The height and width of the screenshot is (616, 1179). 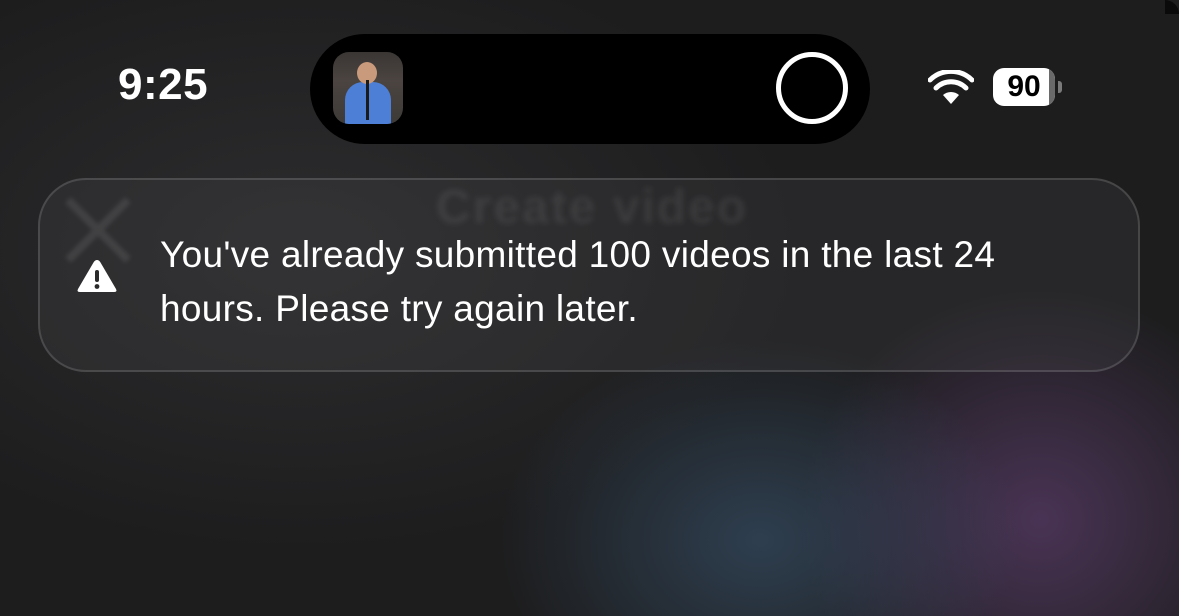 What do you see at coordinates (367, 100) in the screenshot?
I see `thumbnail-microphone` at bounding box center [367, 100].